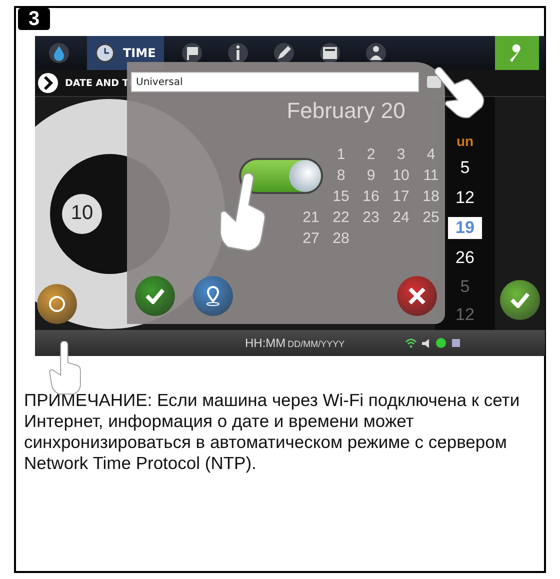  What do you see at coordinates (401, 217) in the screenshot?
I see `calendar-day: 24` at bounding box center [401, 217].